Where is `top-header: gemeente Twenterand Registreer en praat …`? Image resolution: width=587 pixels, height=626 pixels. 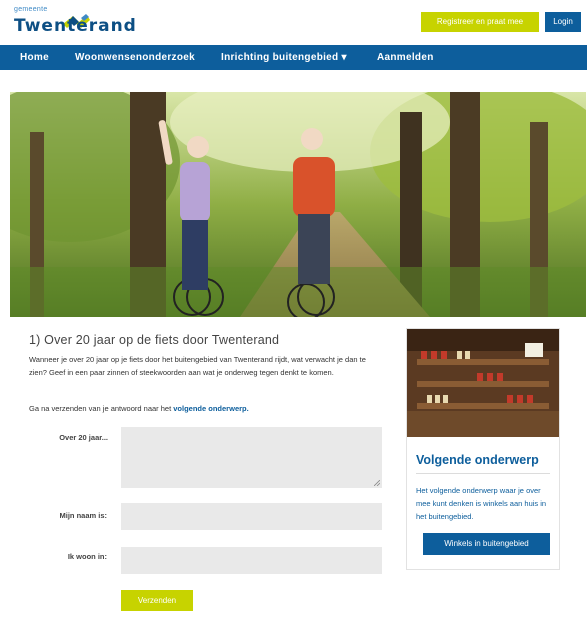
top-header: gemeente Twenterand Registreer en praat … is located at coordinates (293, 22).